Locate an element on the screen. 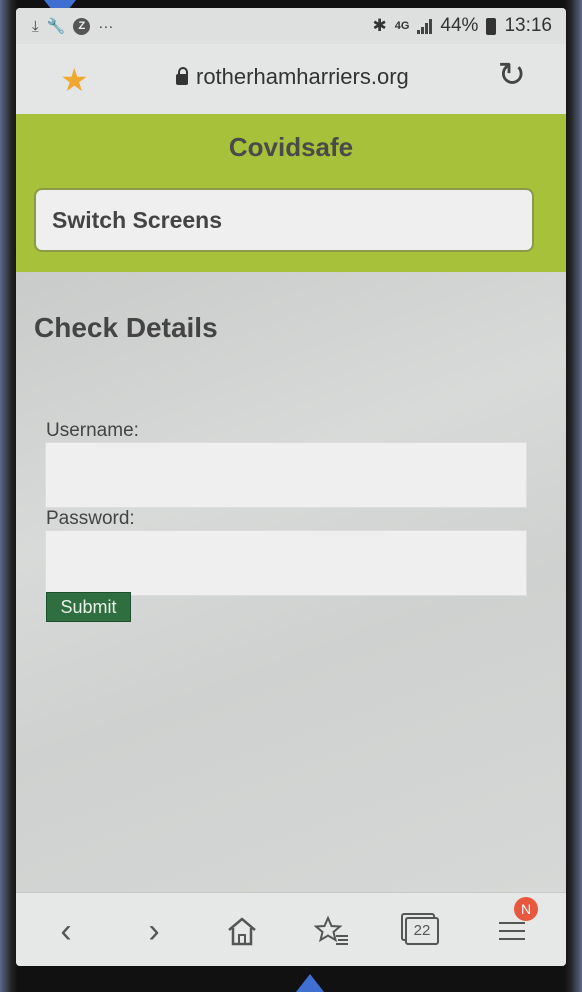  page-heading: Check Details is located at coordinates (126, 327).